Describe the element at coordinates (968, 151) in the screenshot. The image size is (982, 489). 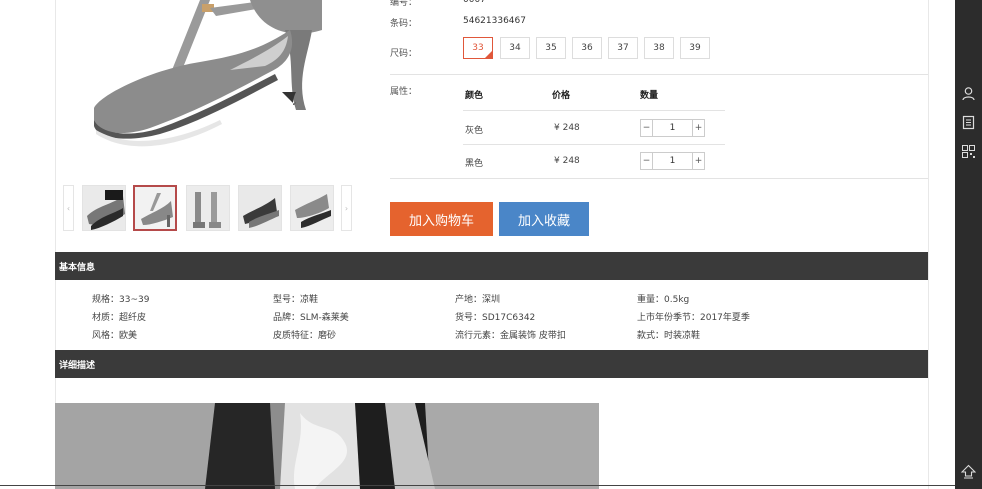
I see `qrcode-icon` at that location.